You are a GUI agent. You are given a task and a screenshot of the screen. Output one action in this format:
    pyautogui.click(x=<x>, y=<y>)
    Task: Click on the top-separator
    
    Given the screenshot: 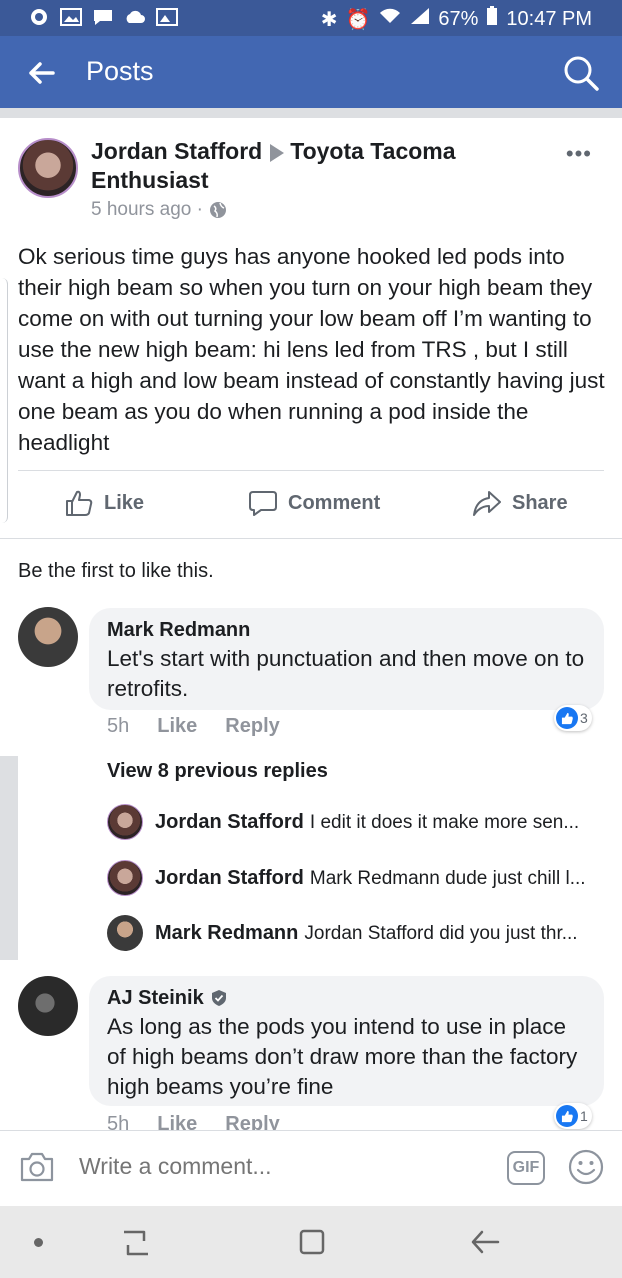 What is the action you would take?
    pyautogui.click(x=311, y=113)
    